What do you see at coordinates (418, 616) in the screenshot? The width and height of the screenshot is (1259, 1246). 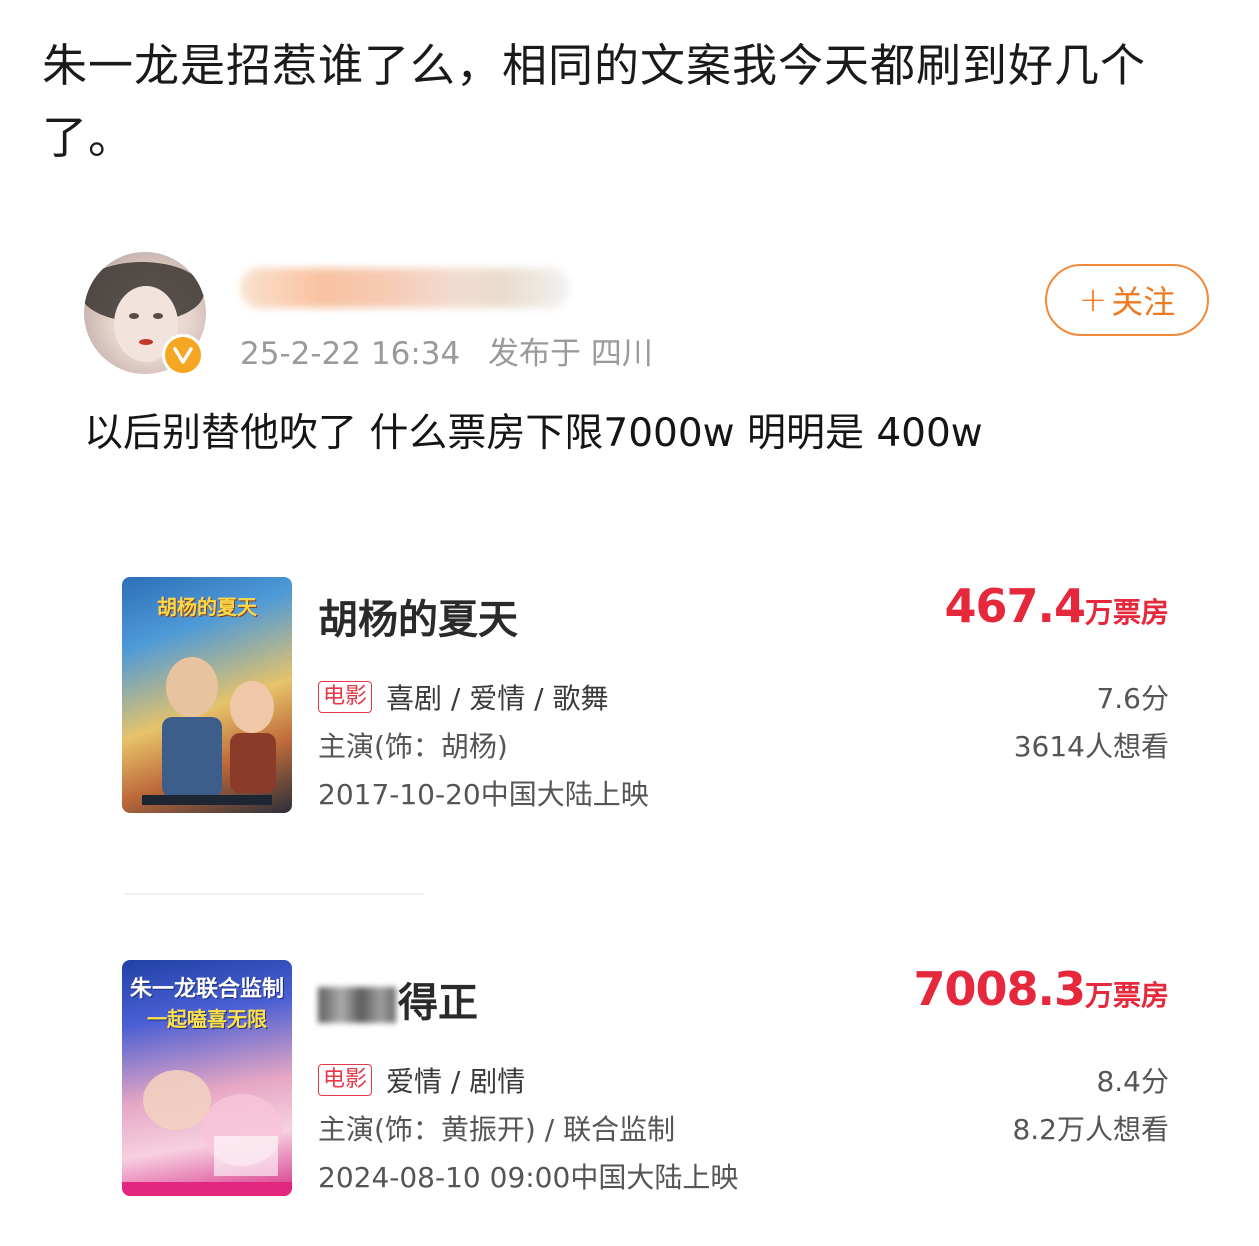 I see `movie-title: 胡杨的夏天` at bounding box center [418, 616].